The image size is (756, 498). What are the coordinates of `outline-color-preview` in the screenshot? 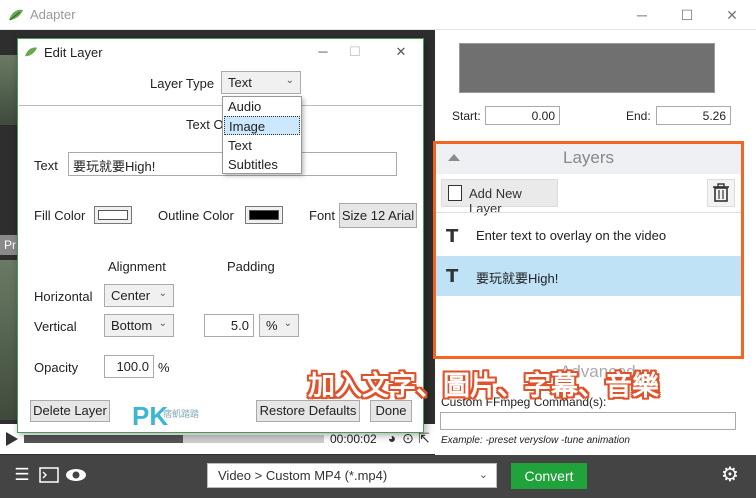 It's located at (264, 215).